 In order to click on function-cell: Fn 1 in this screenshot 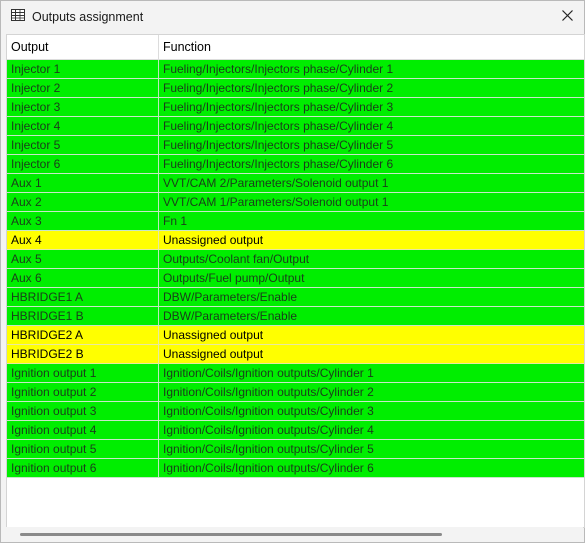, I will do `click(371, 221)`.